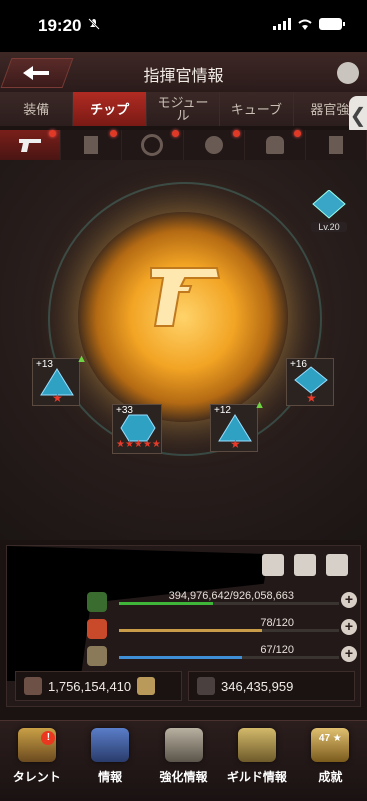 Image resolution: width=367 pixels, height=801 pixels. Describe the element at coordinates (349, 600) in the screenshot. I see `hp-plus-button: +` at that location.